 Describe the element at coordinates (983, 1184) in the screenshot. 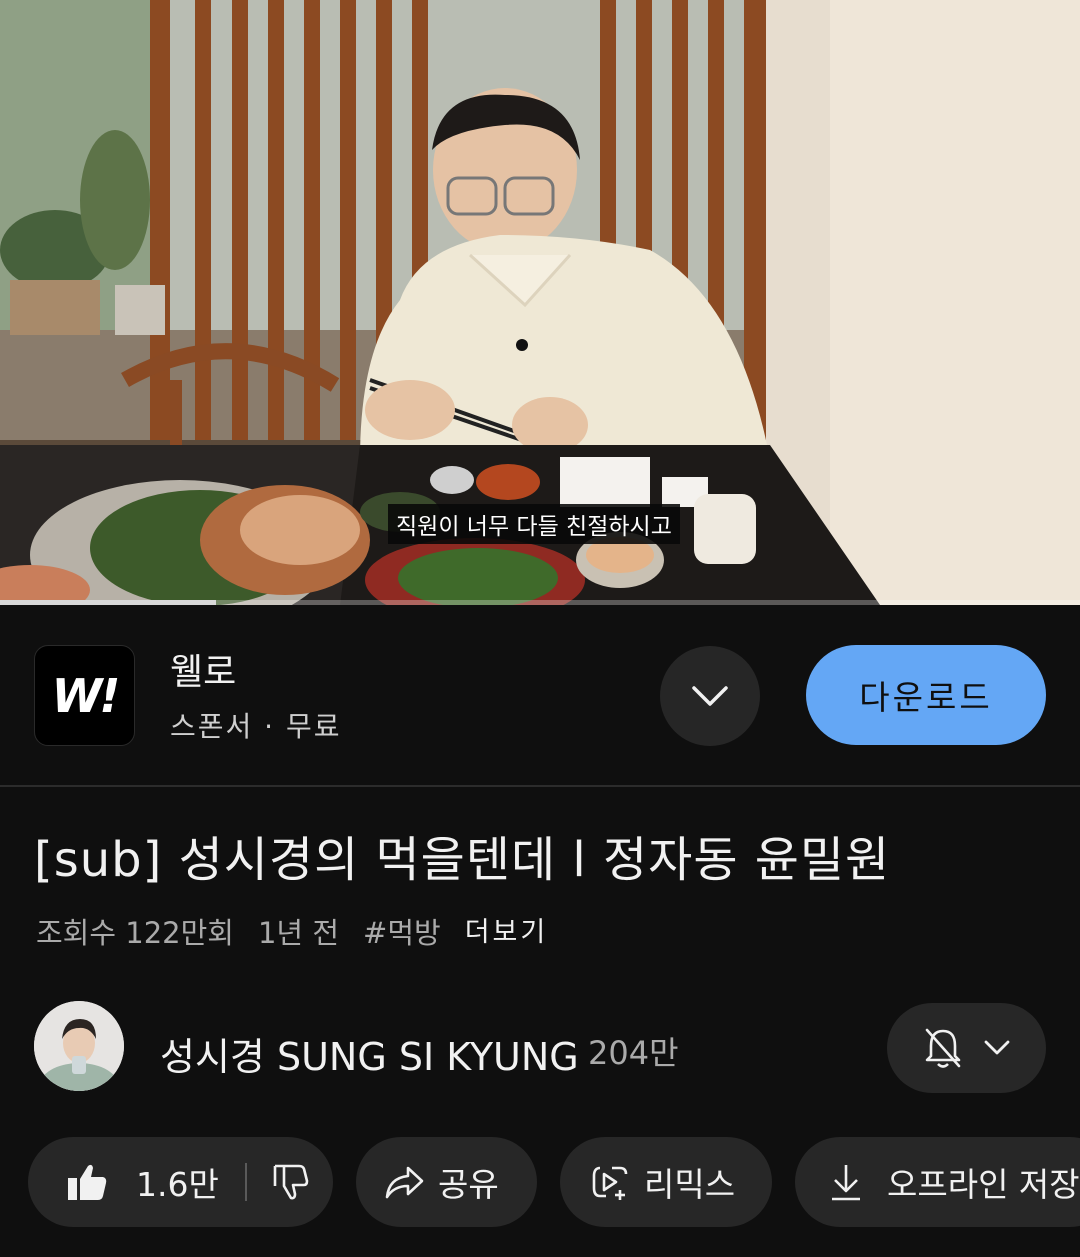

I see `offline-label: 오프라인 저장` at that location.